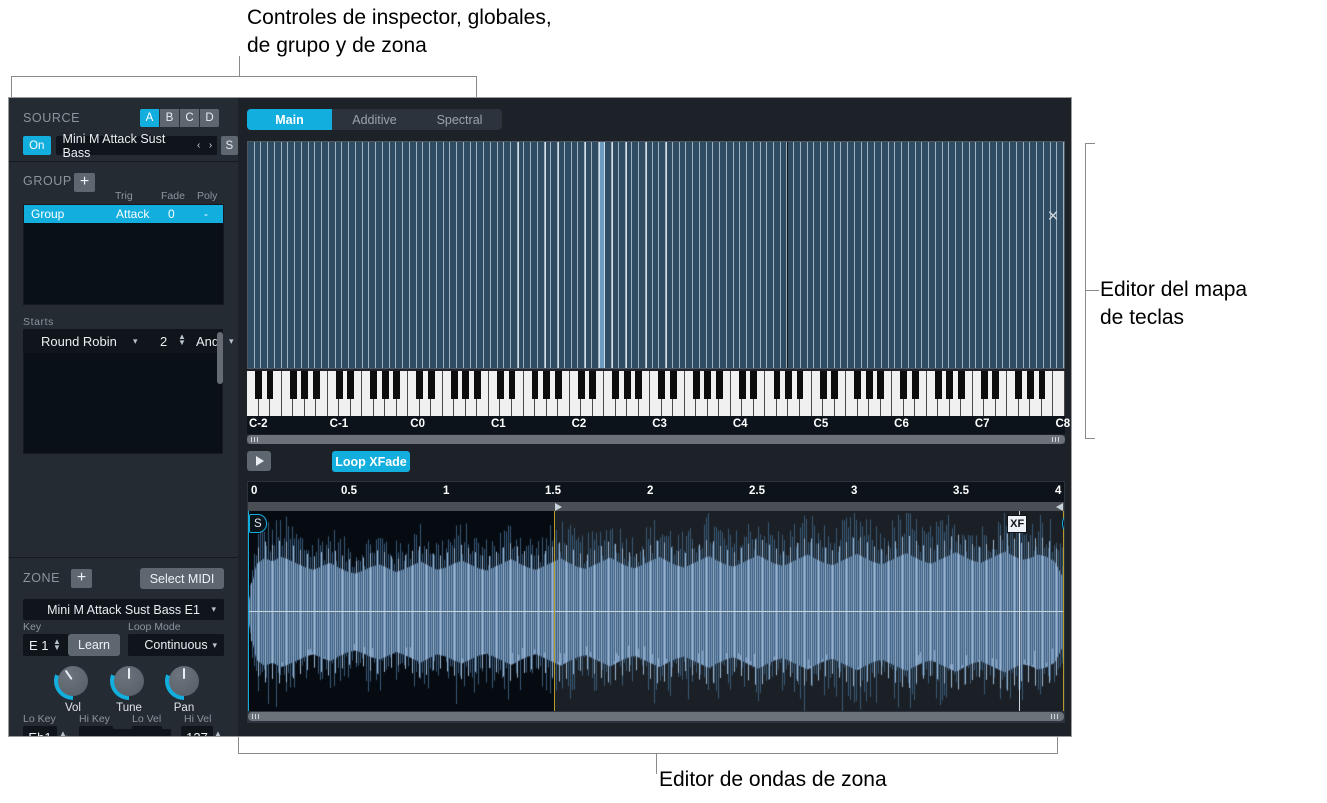 The image size is (1327, 803). What do you see at coordinates (656, 439) in the screenshot?
I see `keymap-scroll-thumb` at bounding box center [656, 439].